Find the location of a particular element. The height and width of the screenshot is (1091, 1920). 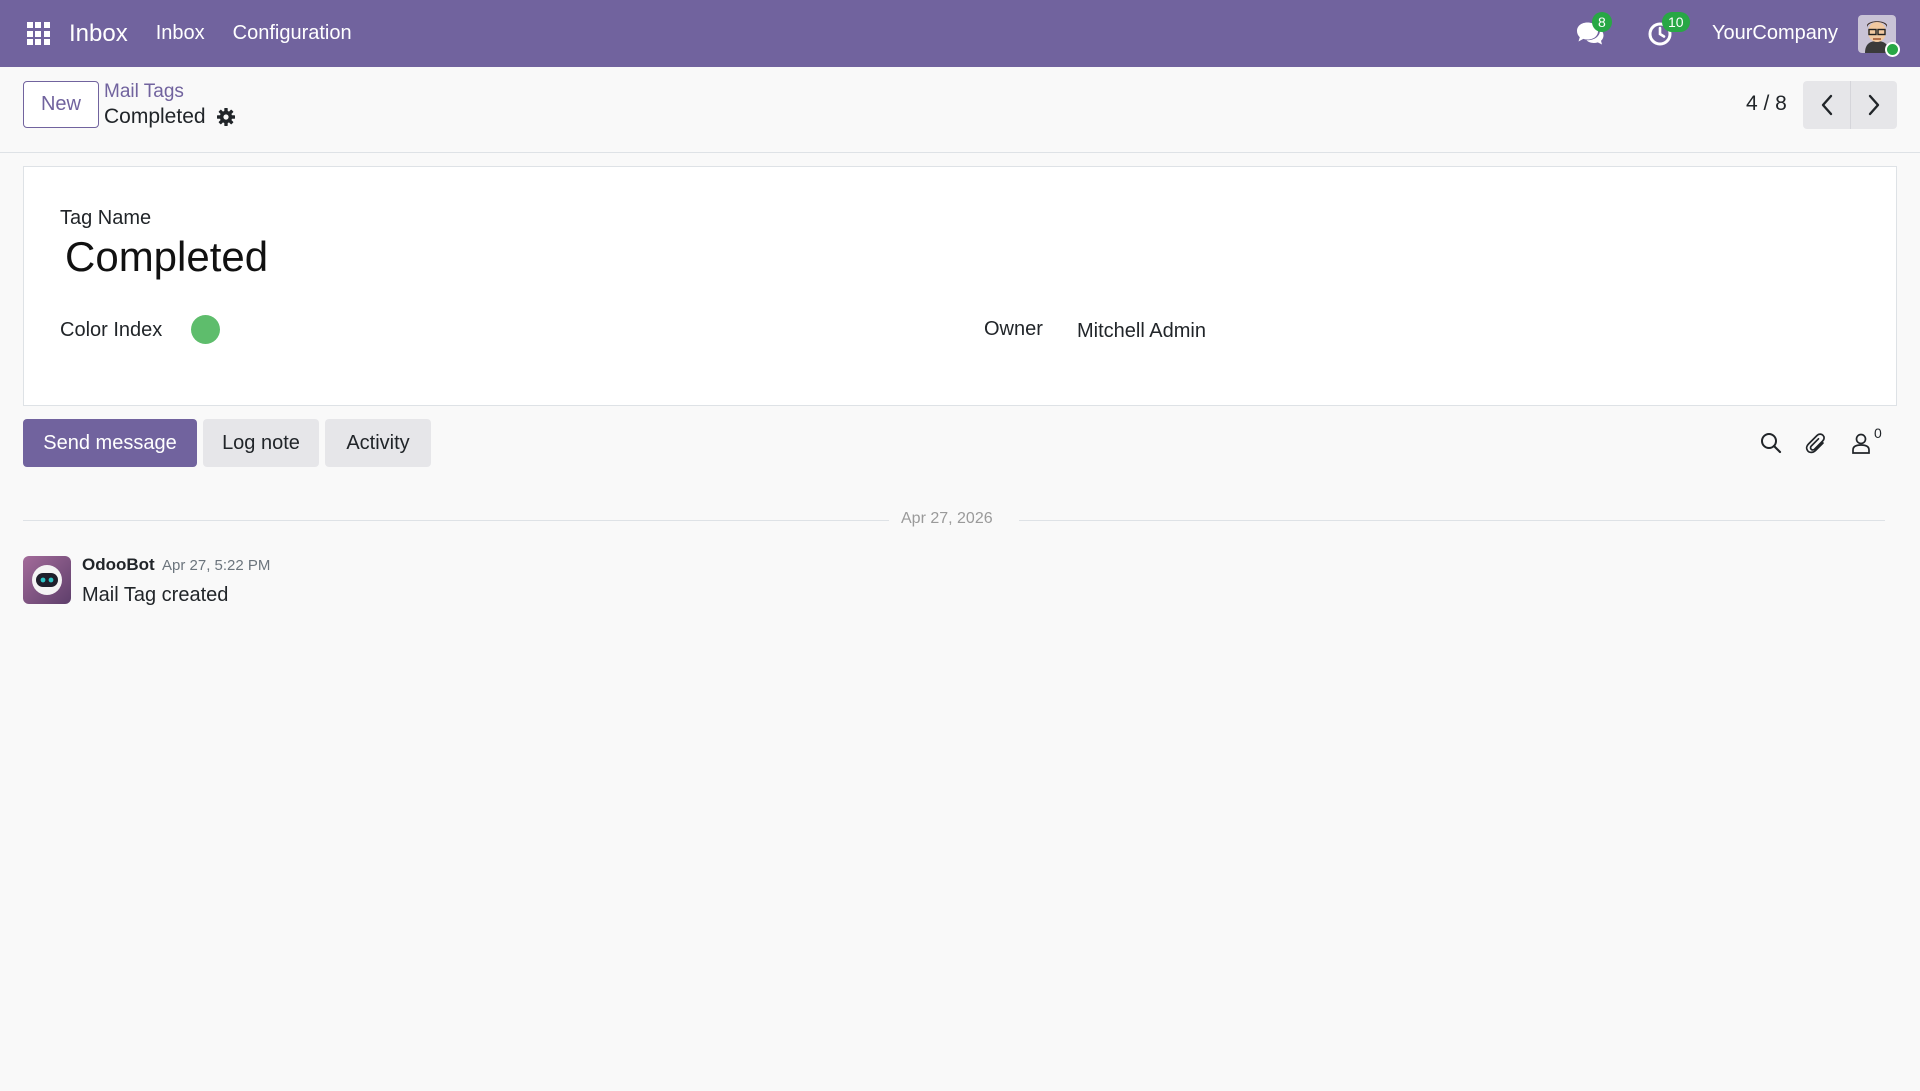

date-separator: Apr 27, 2026 is located at coordinates (954, 520).